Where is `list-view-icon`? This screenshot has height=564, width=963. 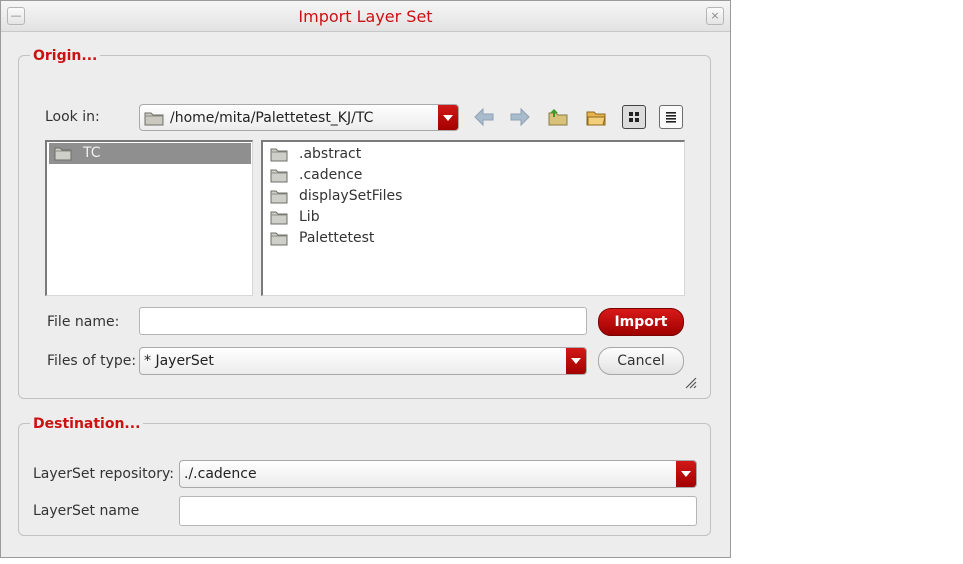 list-view-icon is located at coordinates (671, 117).